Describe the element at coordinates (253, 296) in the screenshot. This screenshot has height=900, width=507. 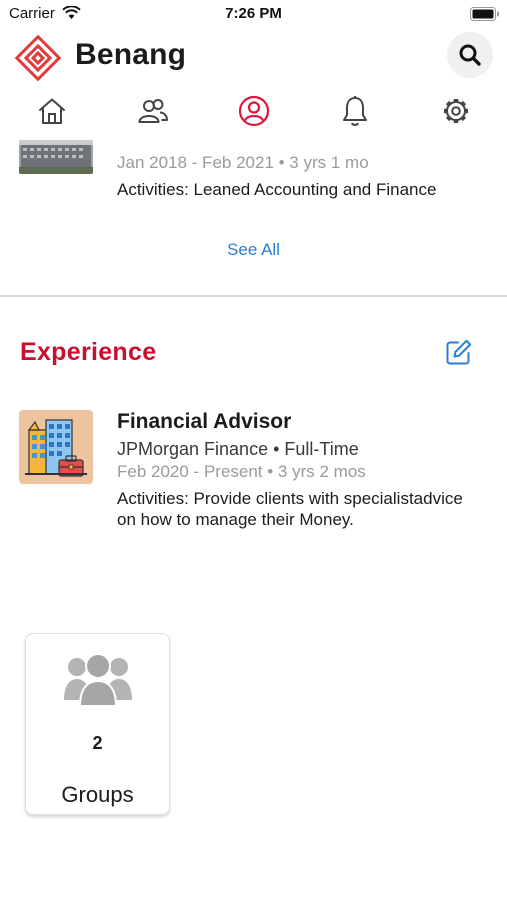
I see `section-divider` at that location.